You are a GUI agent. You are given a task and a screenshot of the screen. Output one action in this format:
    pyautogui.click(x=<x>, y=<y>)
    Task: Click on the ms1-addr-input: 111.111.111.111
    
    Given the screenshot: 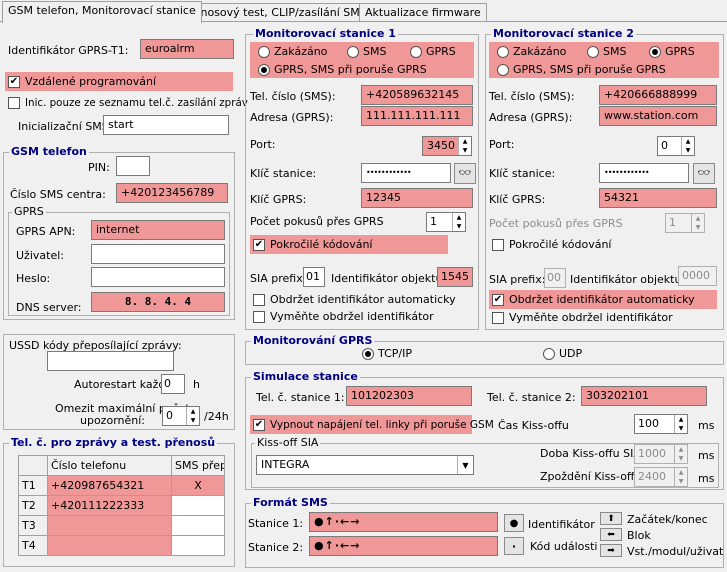 What is the action you would take?
    pyautogui.click(x=417, y=116)
    